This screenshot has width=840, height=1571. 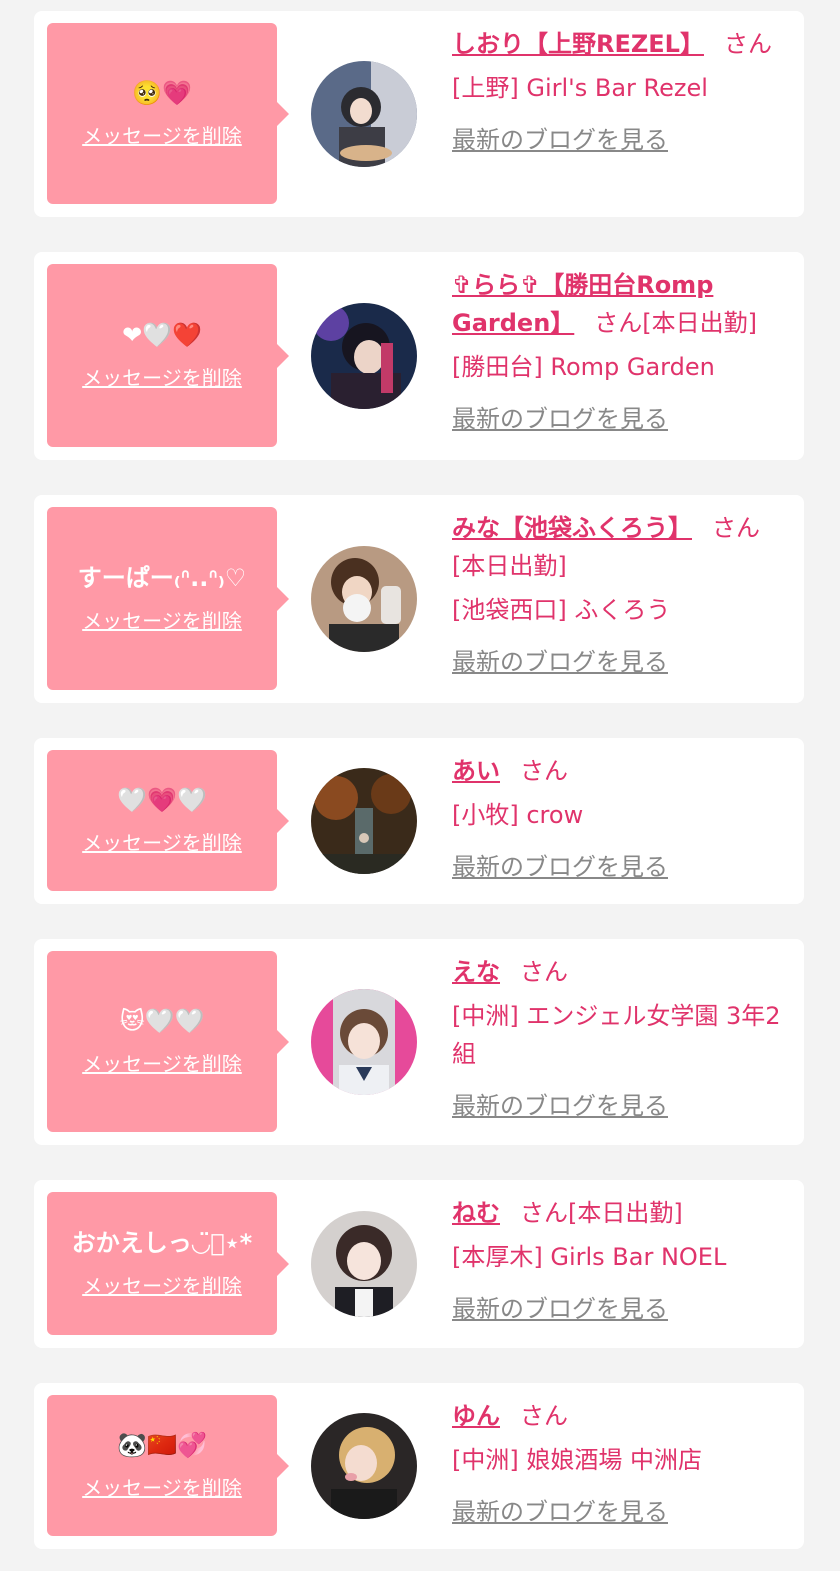 What do you see at coordinates (518, 815) in the screenshot?
I see `shop-name: [小牧] crow` at bounding box center [518, 815].